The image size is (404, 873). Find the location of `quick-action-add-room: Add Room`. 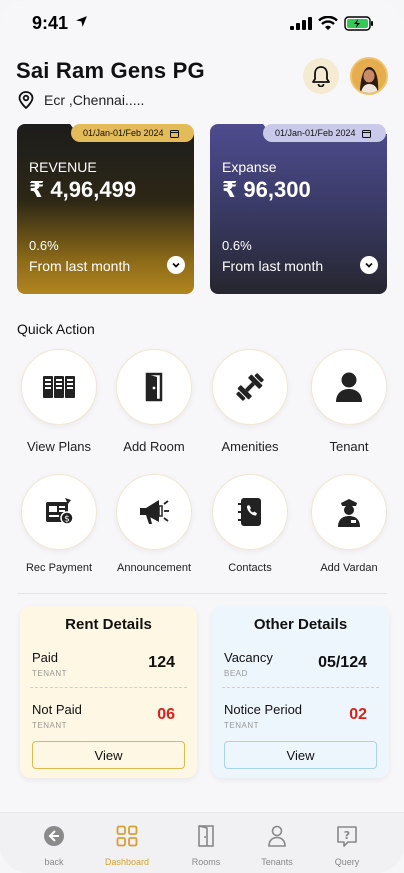

quick-action-add-room: Add Room is located at coordinates (154, 401).